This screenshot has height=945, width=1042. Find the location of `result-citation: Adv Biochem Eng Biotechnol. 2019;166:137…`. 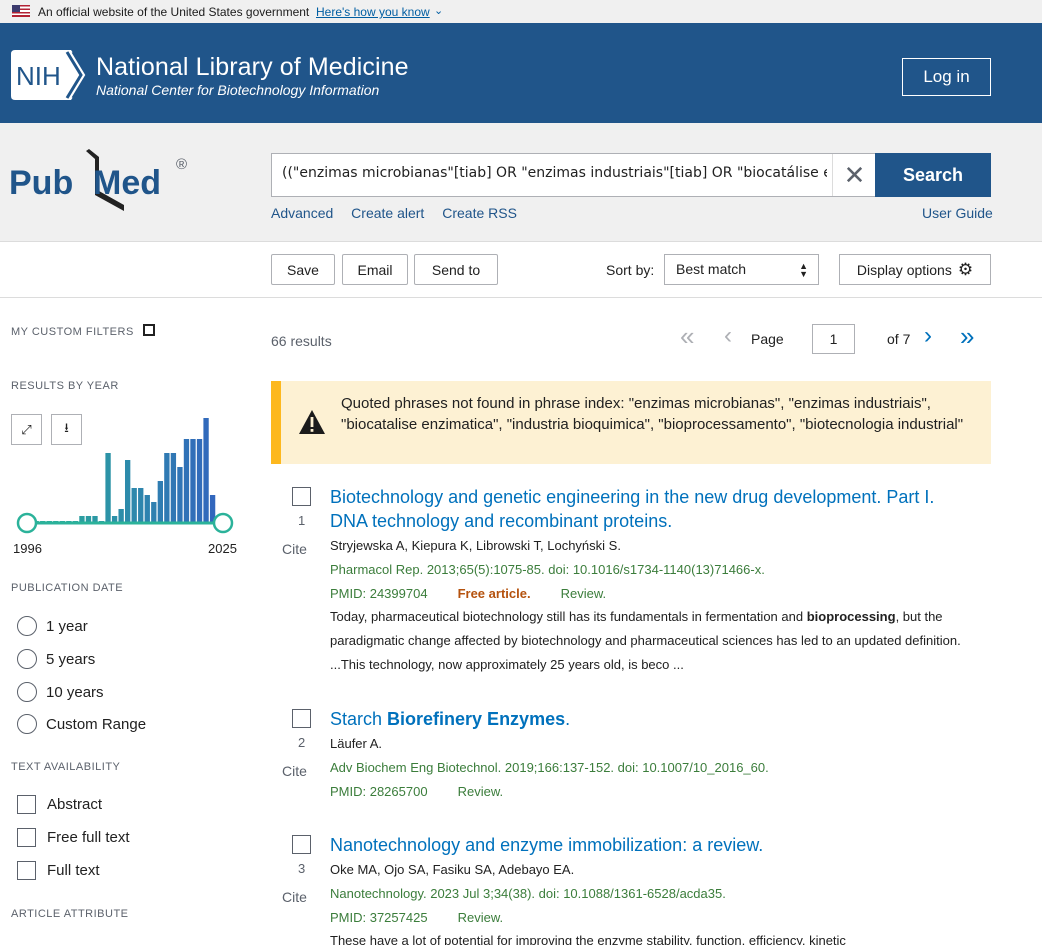

result-citation: Adv Biochem Eng Biotechnol. 2019;166:137… is located at coordinates (549, 767).